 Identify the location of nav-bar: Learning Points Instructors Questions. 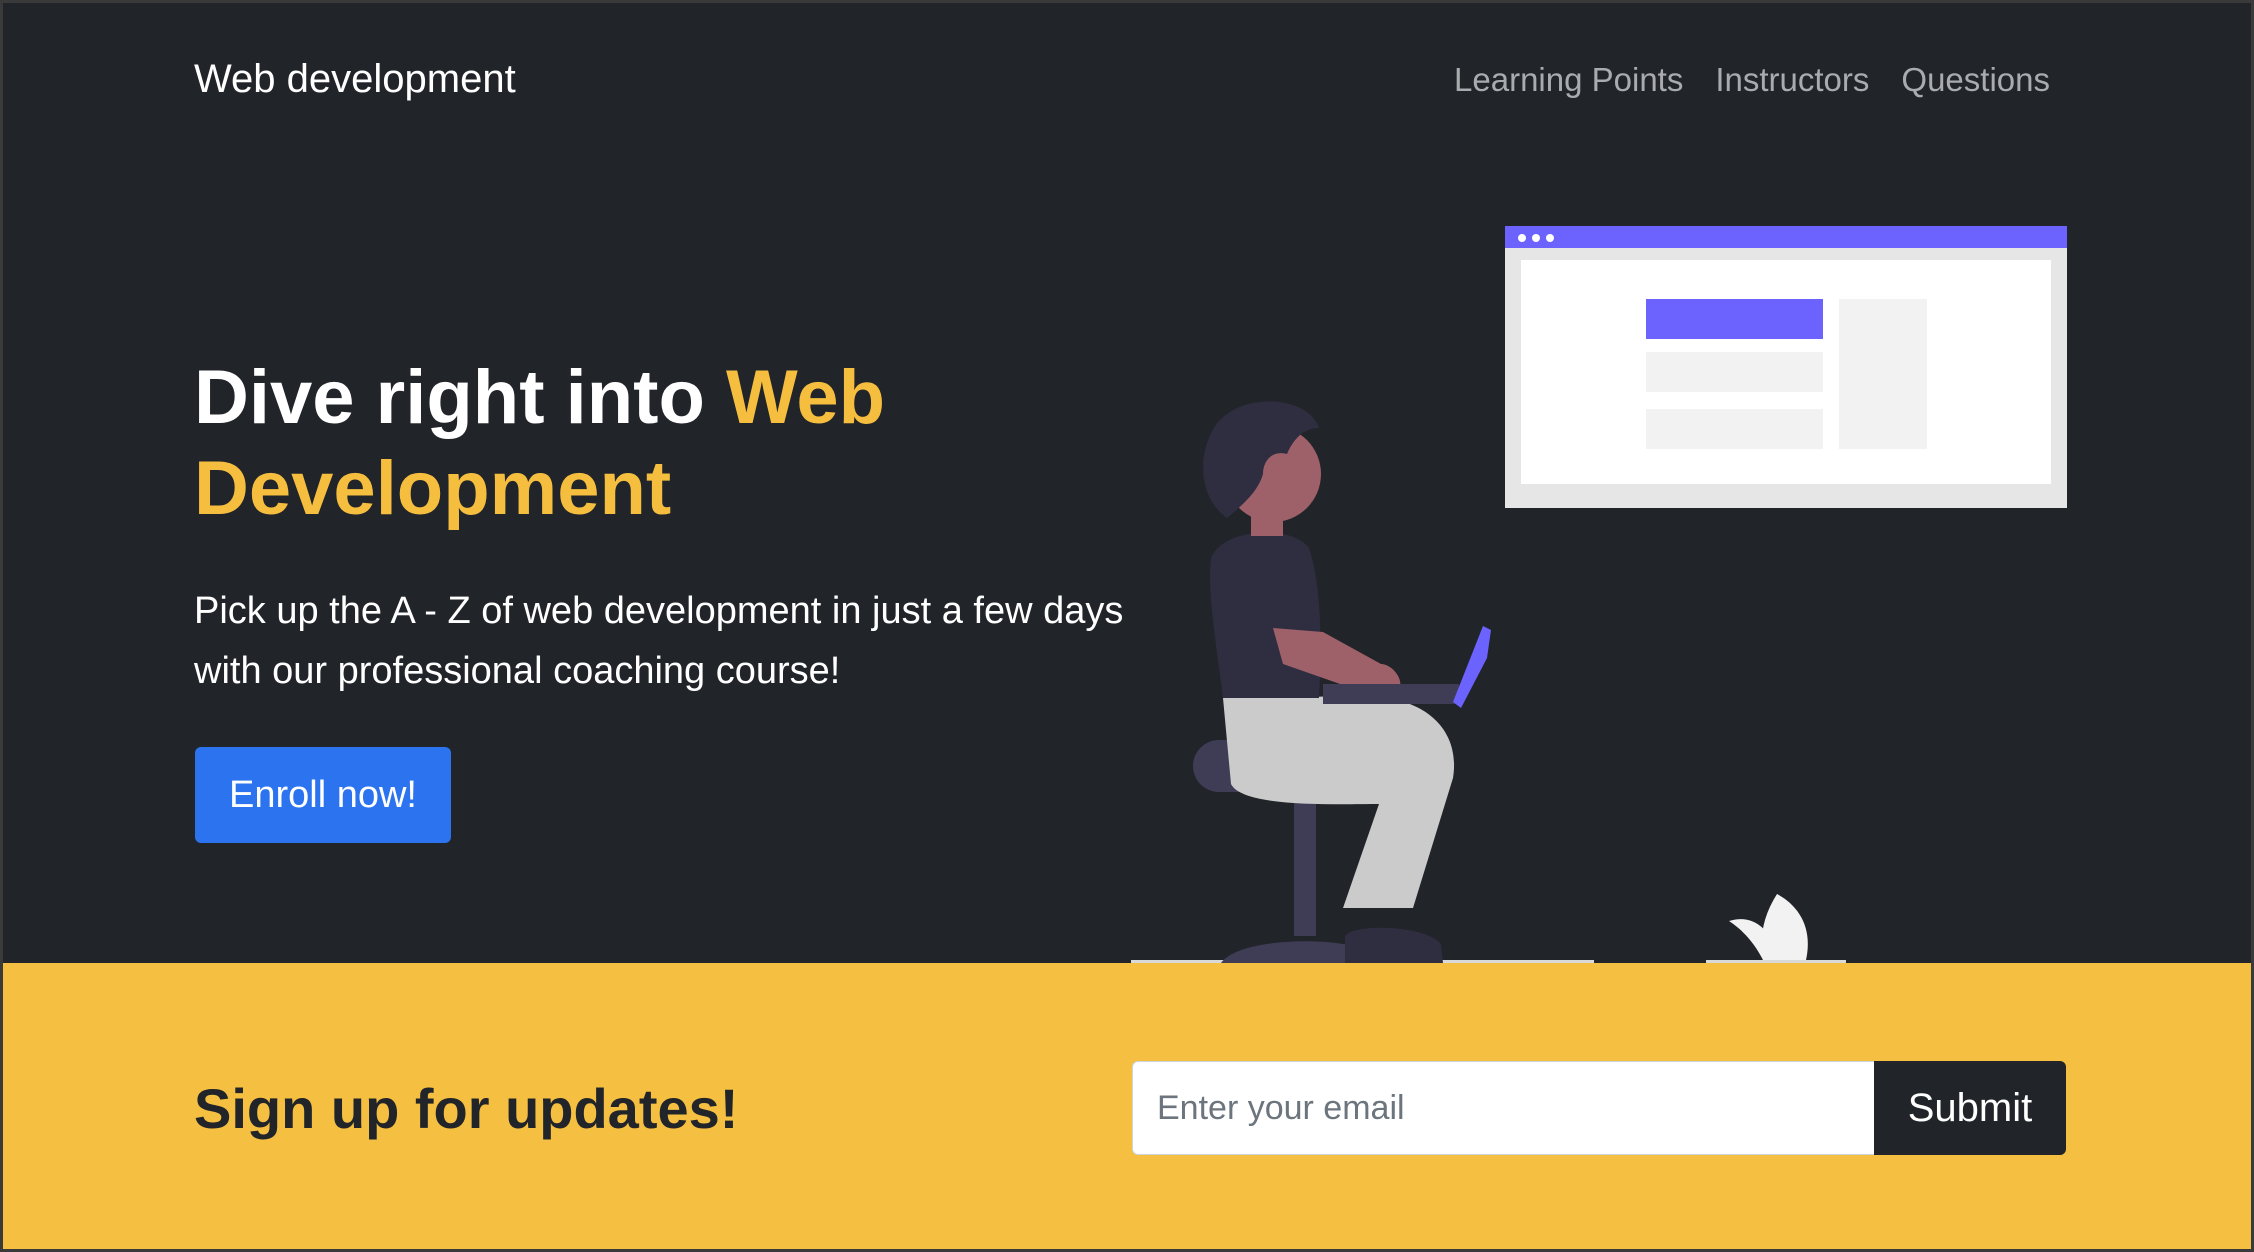
(1752, 79).